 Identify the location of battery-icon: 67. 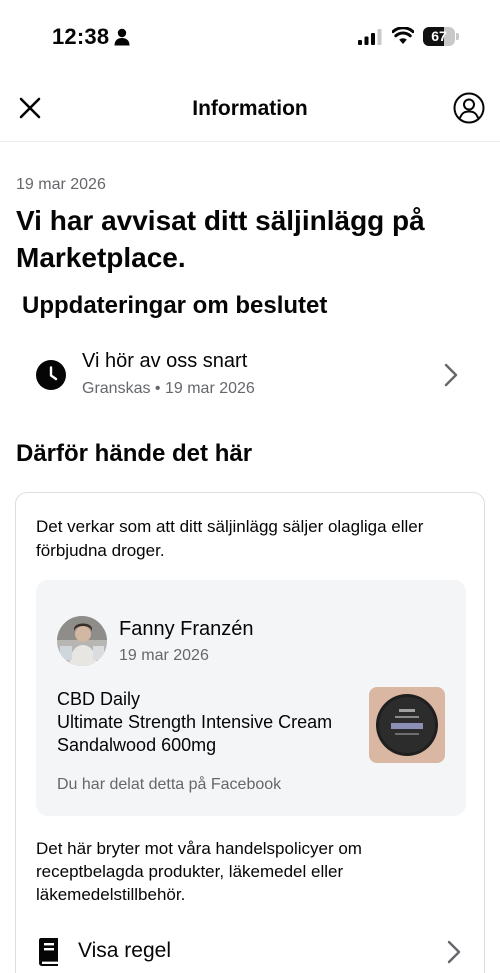
(441, 36).